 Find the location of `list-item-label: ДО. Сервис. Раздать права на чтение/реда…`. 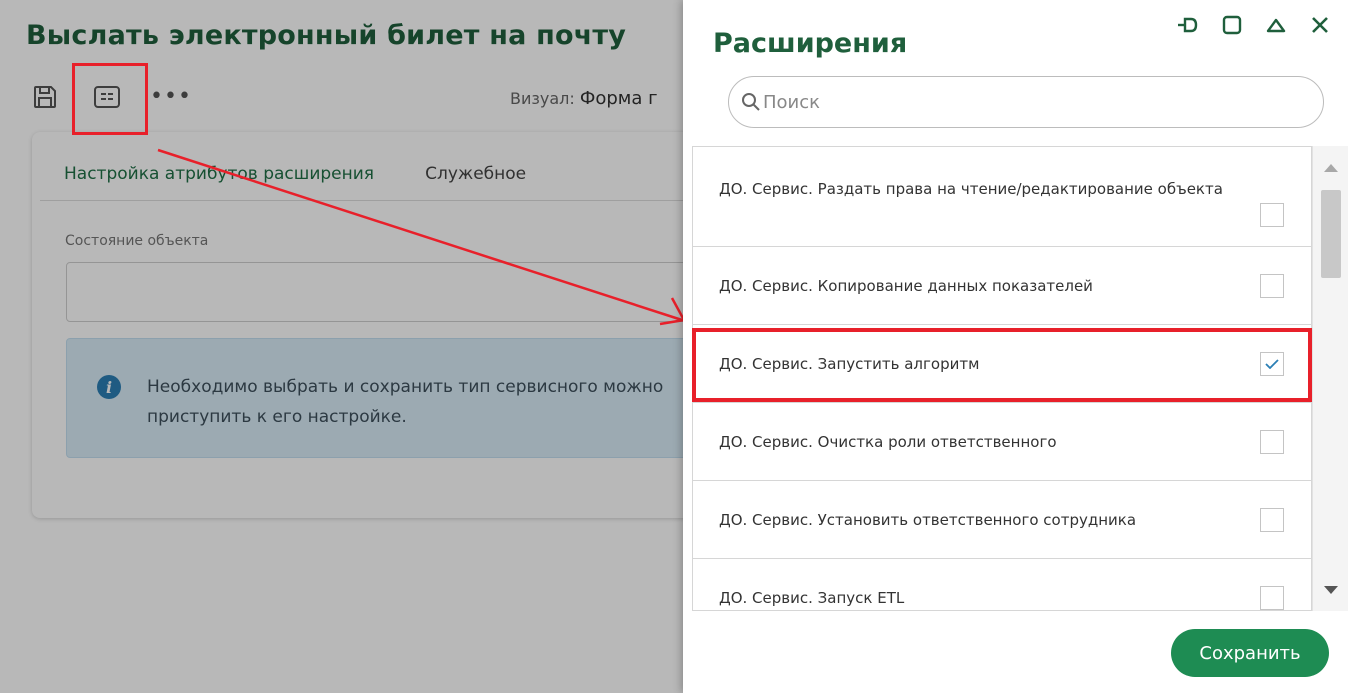

list-item-label: ДО. Сервис. Раздать права на чтение/реда… is located at coordinates (971, 189).